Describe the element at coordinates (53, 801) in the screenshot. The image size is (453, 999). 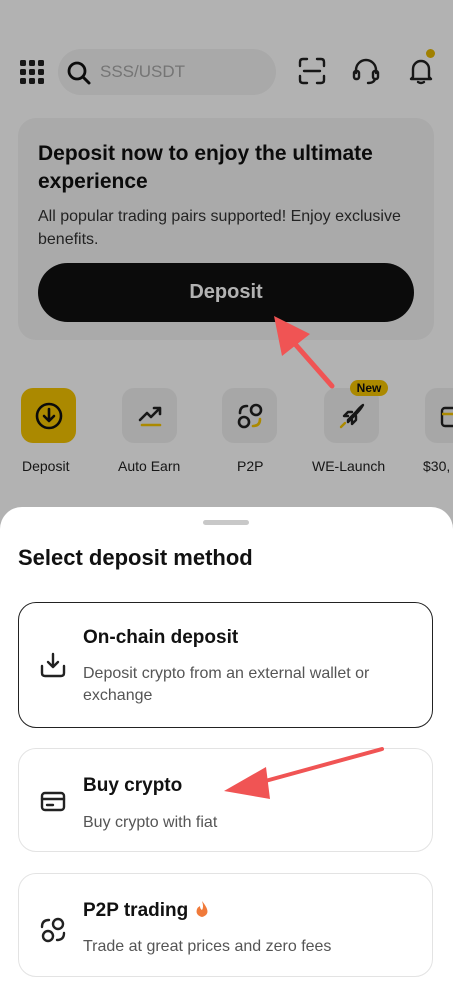
I see `card-icon` at that location.